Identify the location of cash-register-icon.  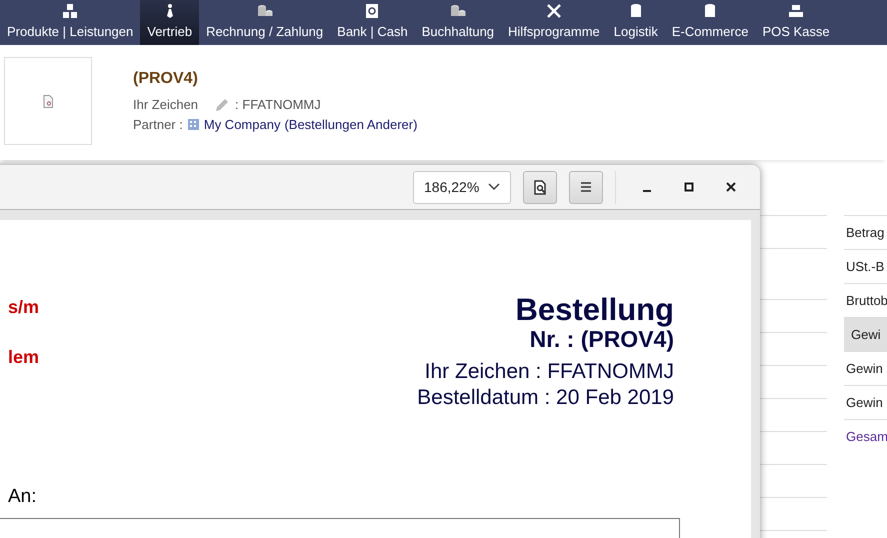
(796, 10).